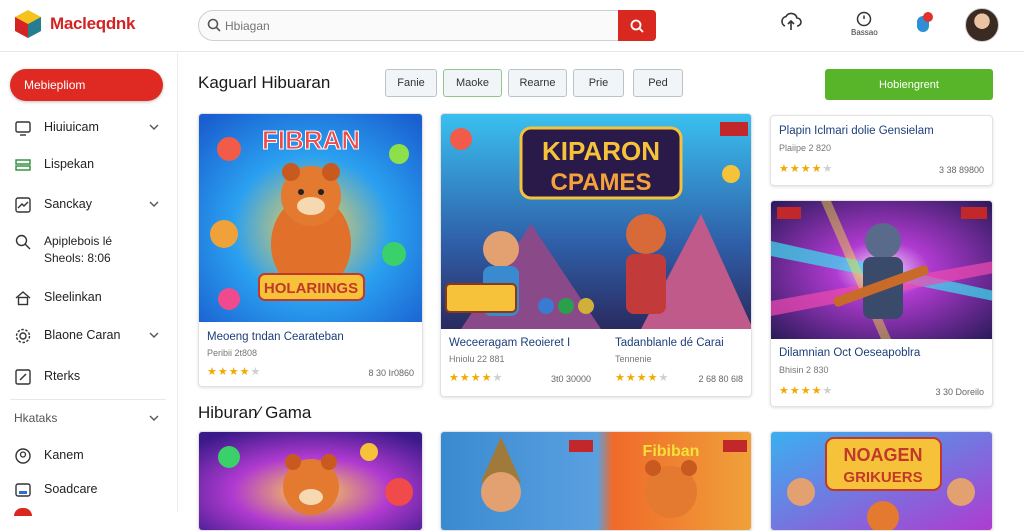 This screenshot has width=1024, height=531. I want to click on thumbnail-text: KIPARON, so click(601, 151).